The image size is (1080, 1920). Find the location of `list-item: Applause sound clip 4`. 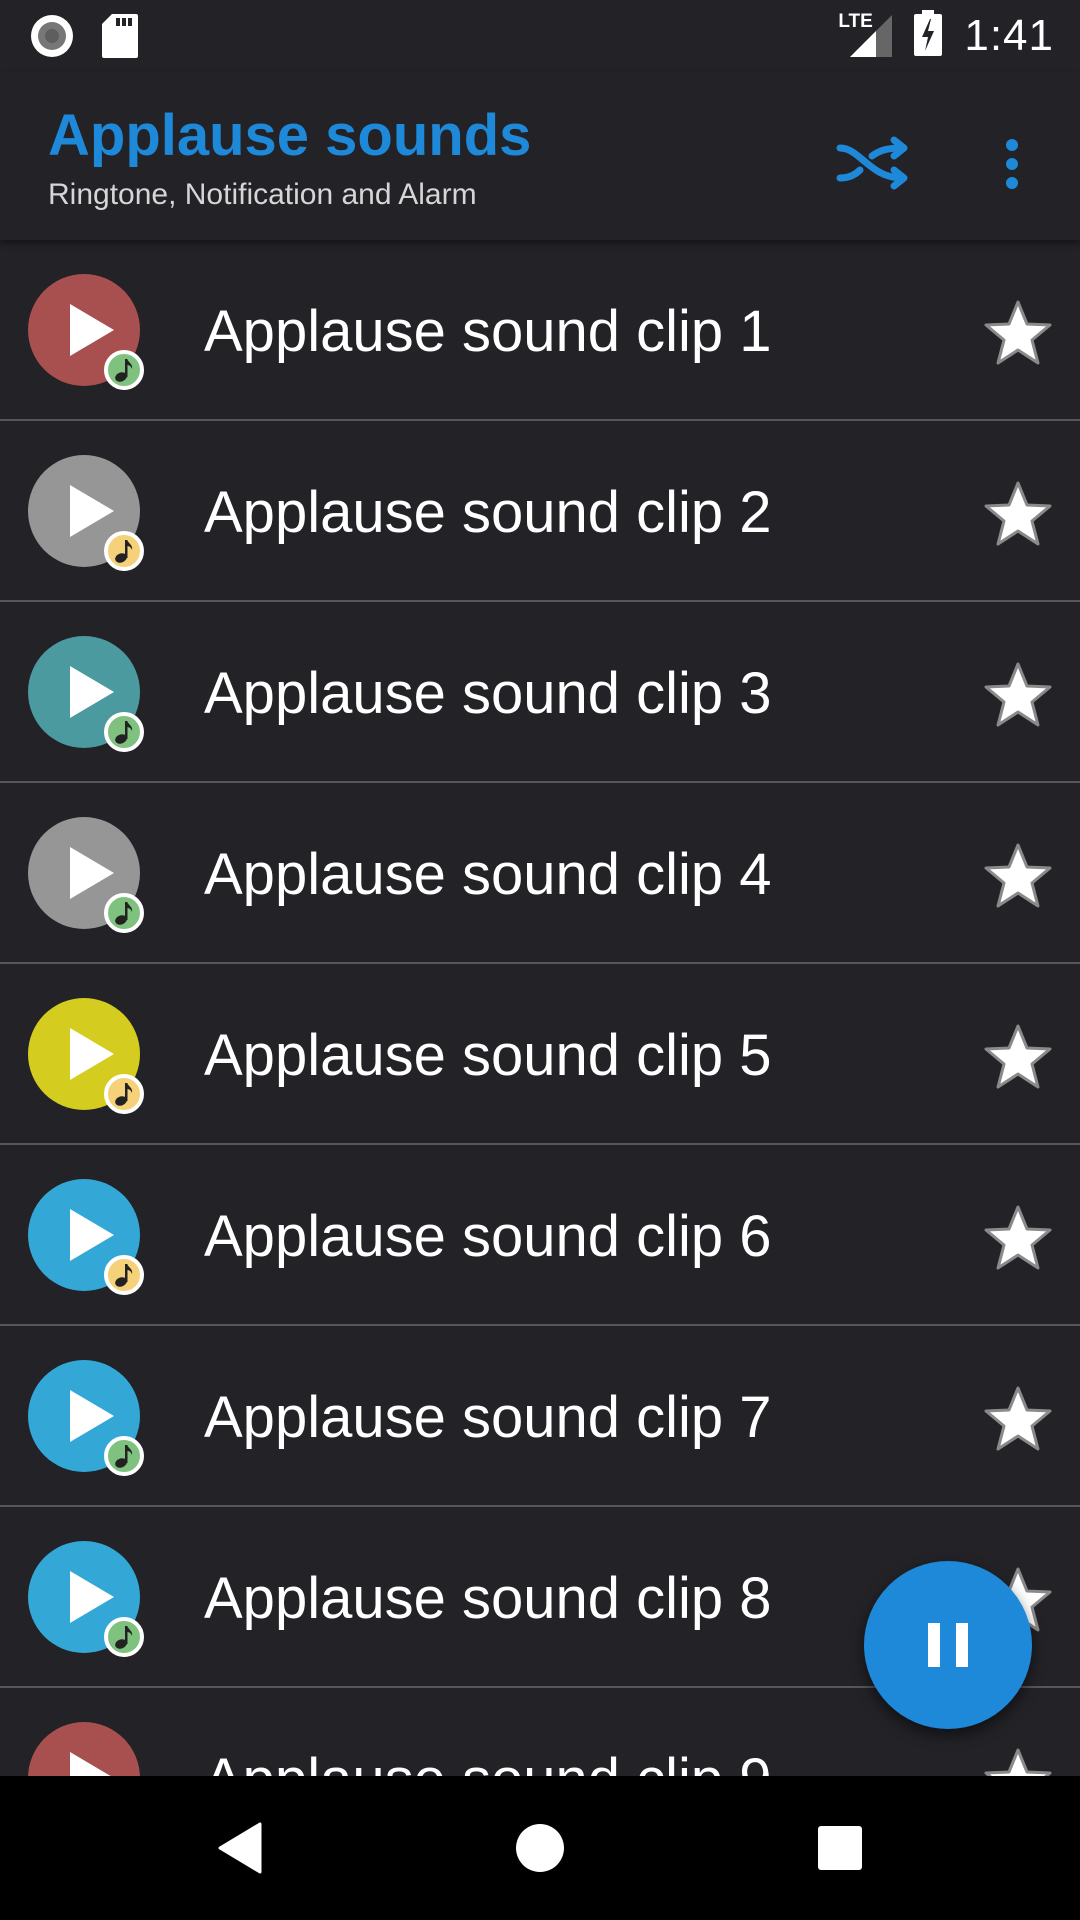

list-item: Applause sound clip 4 is located at coordinates (540, 873).